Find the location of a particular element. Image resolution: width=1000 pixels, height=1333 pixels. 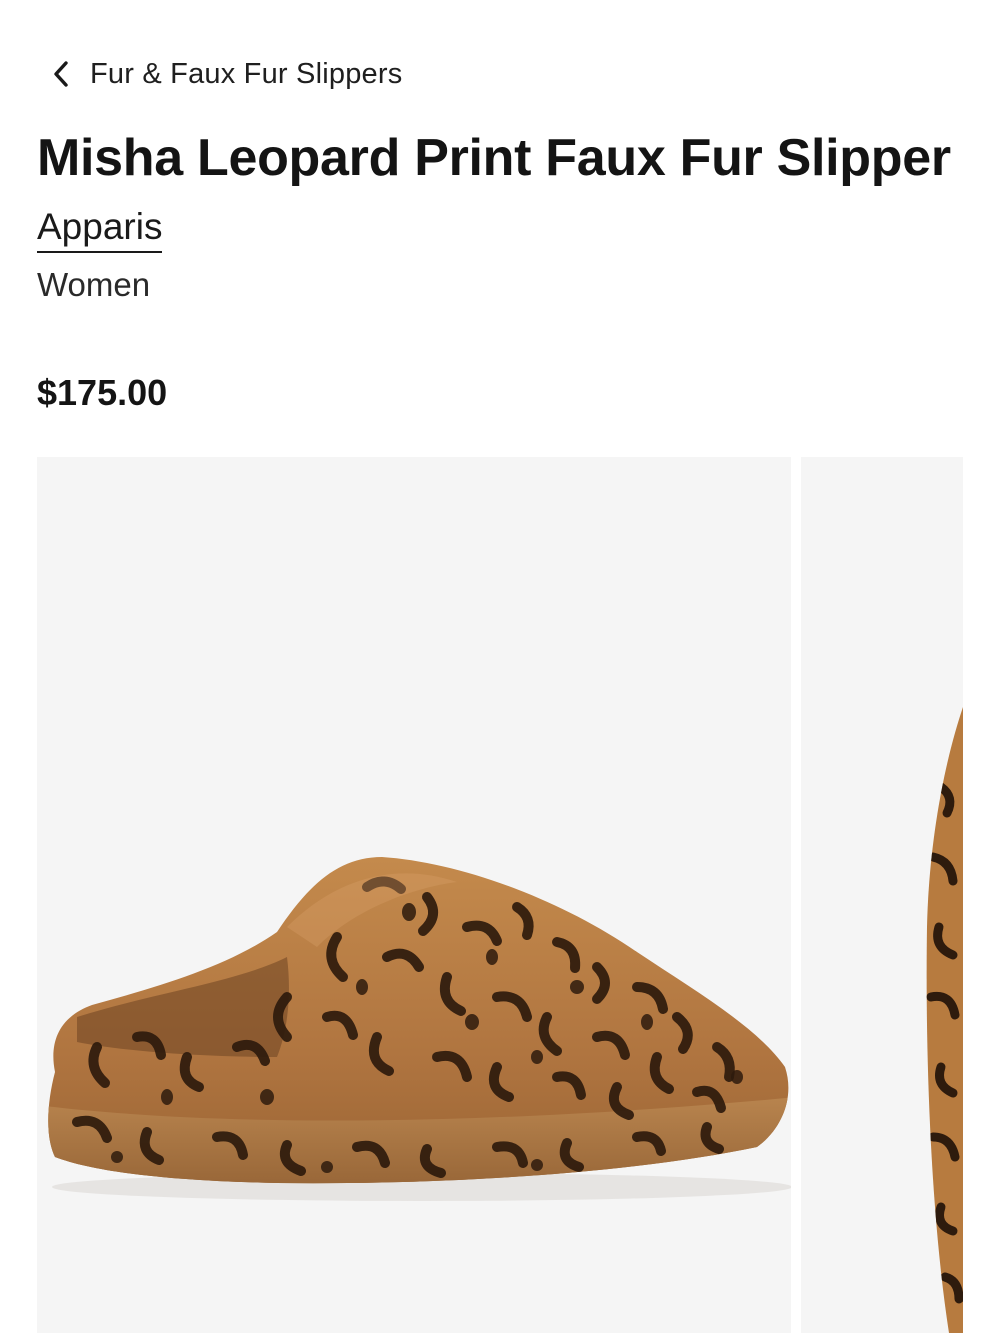

product-category: Women is located at coordinates (94, 284).